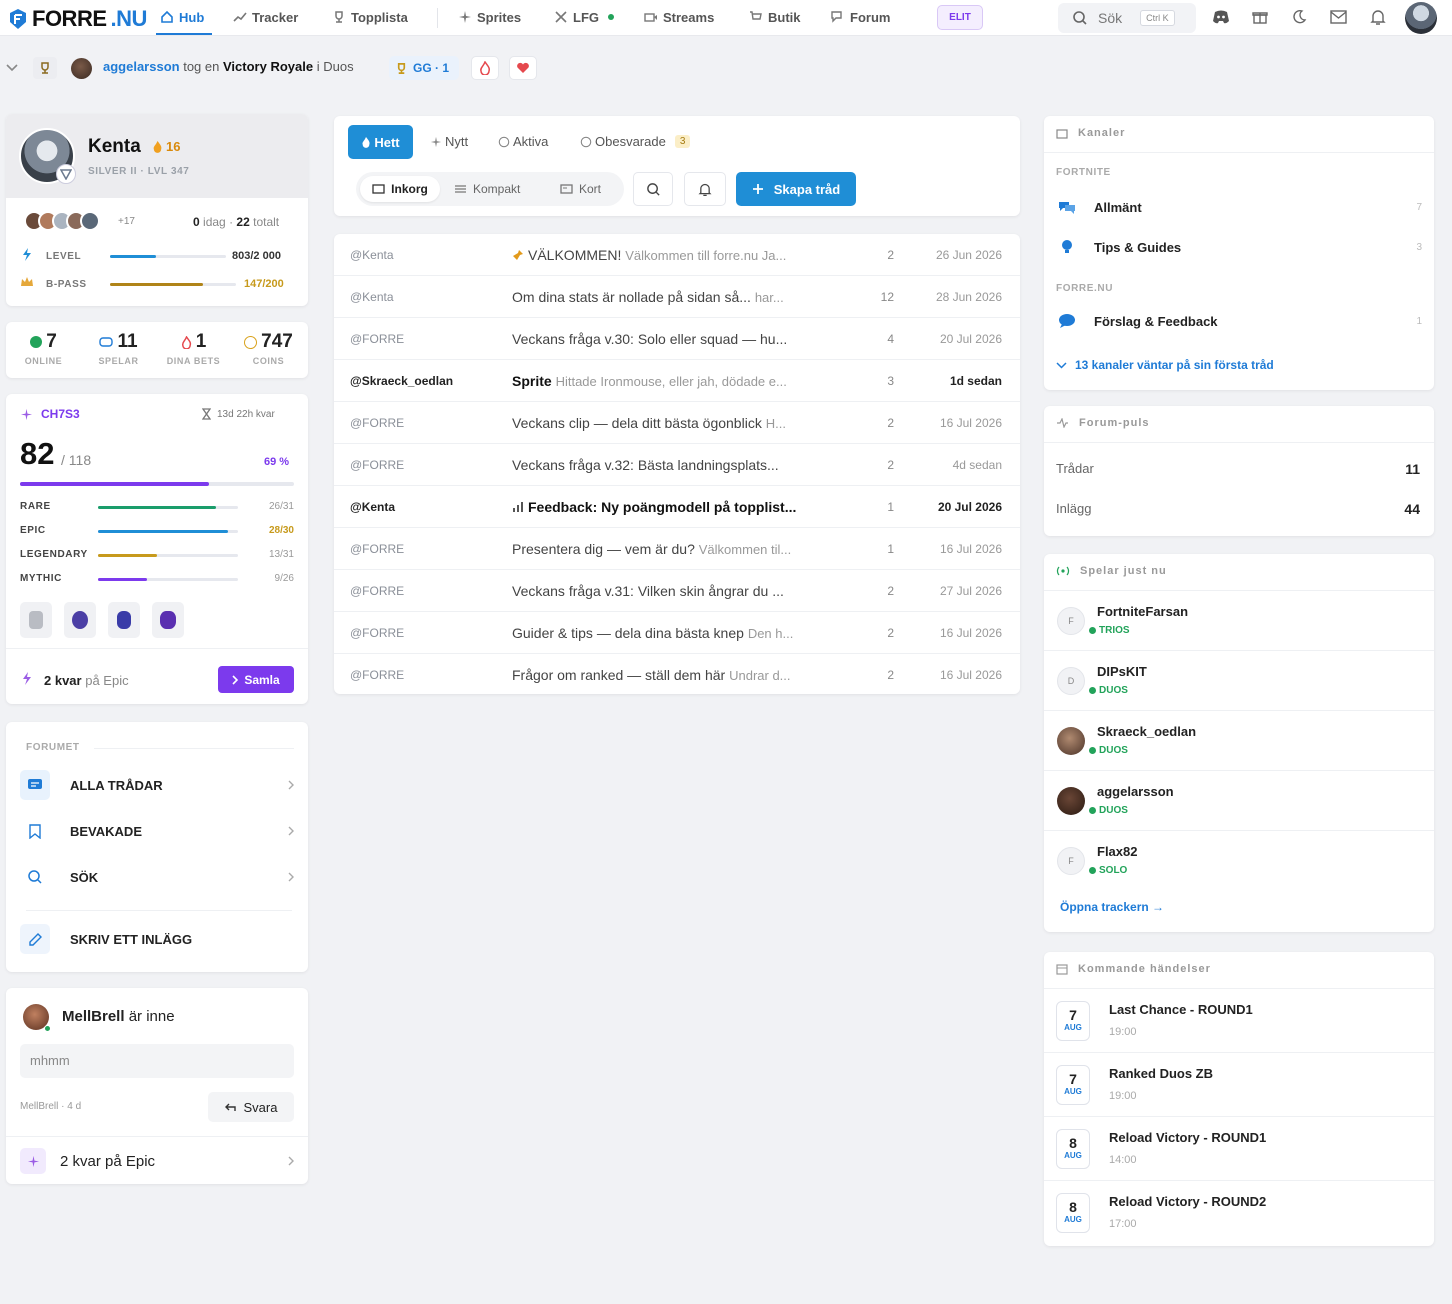  Describe the element at coordinates (157, 350) in the screenshot. I see `stats-card: 7 ONLINE 11 SPELAR 1 DINA BETS 747 COINS` at that location.